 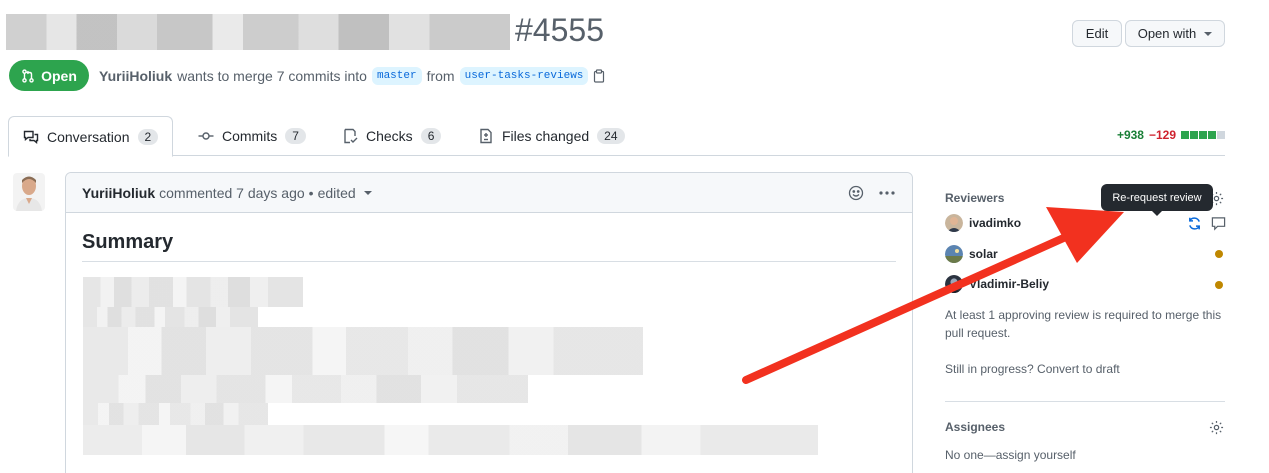 What do you see at coordinates (128, 242) in the screenshot?
I see `summary-heading: Summary` at bounding box center [128, 242].